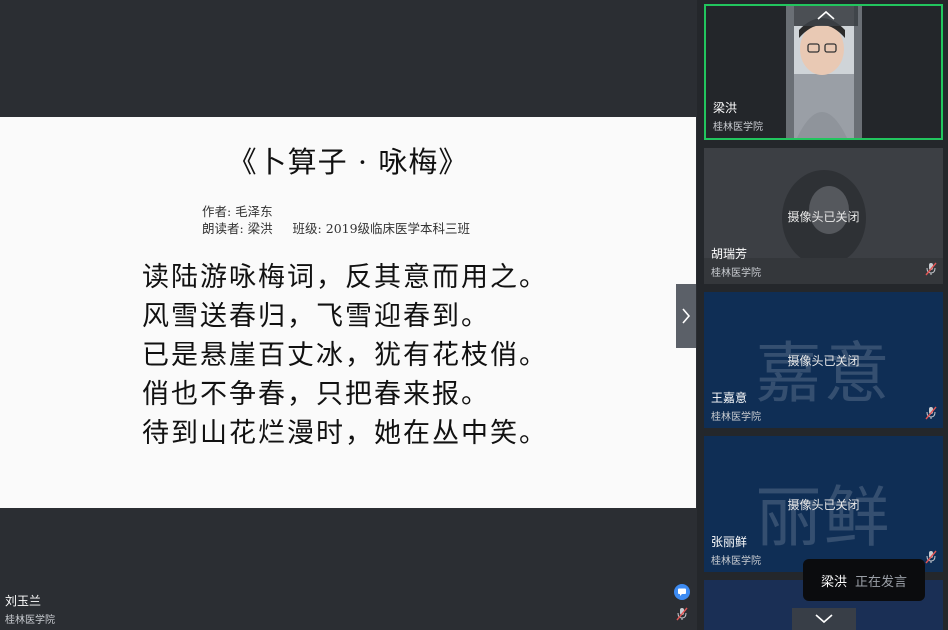  I want to click on participant-tile: 摄像头已关闭 胡瑞芳 桂林医学院, so click(823, 216).